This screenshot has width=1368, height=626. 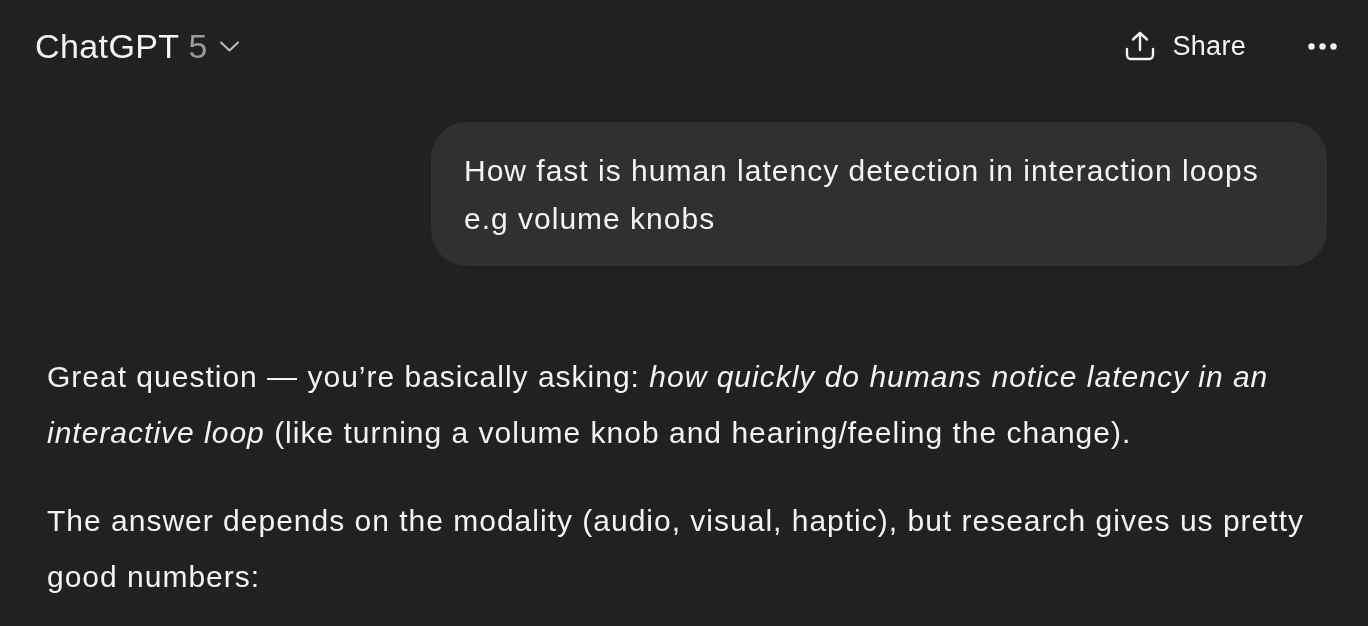 What do you see at coordinates (137, 46) in the screenshot?
I see `model-selector-button: ChatGPT 5` at bounding box center [137, 46].